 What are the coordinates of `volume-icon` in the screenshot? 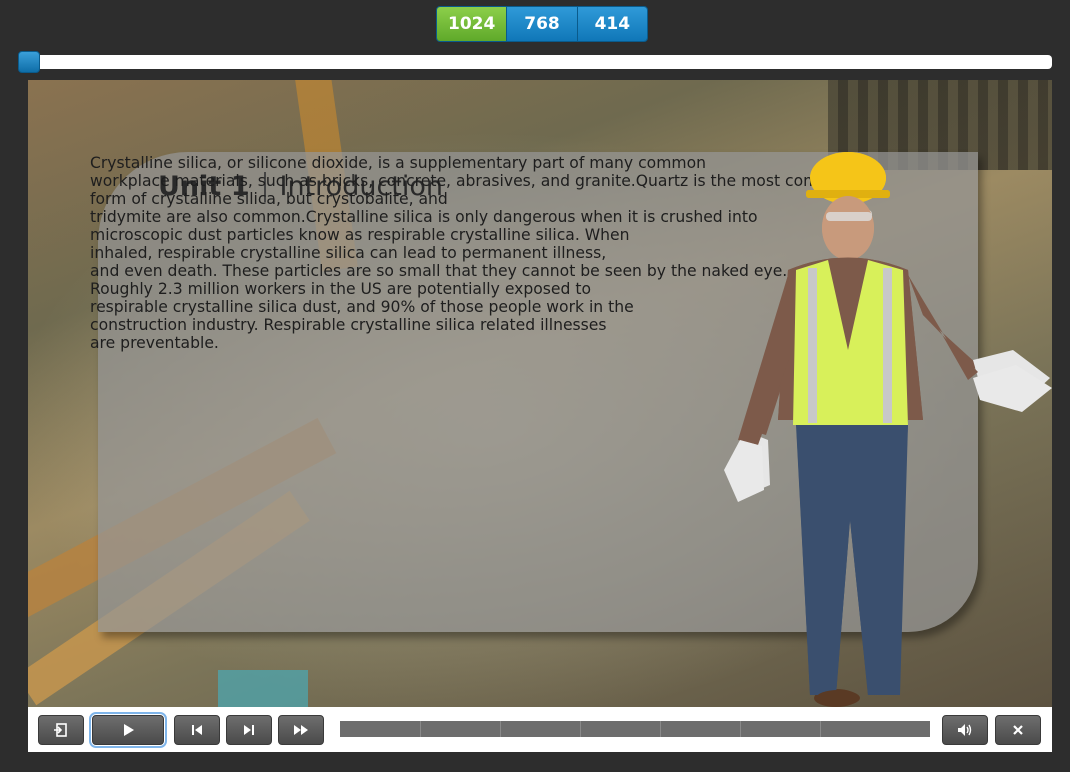 It's located at (965, 730).